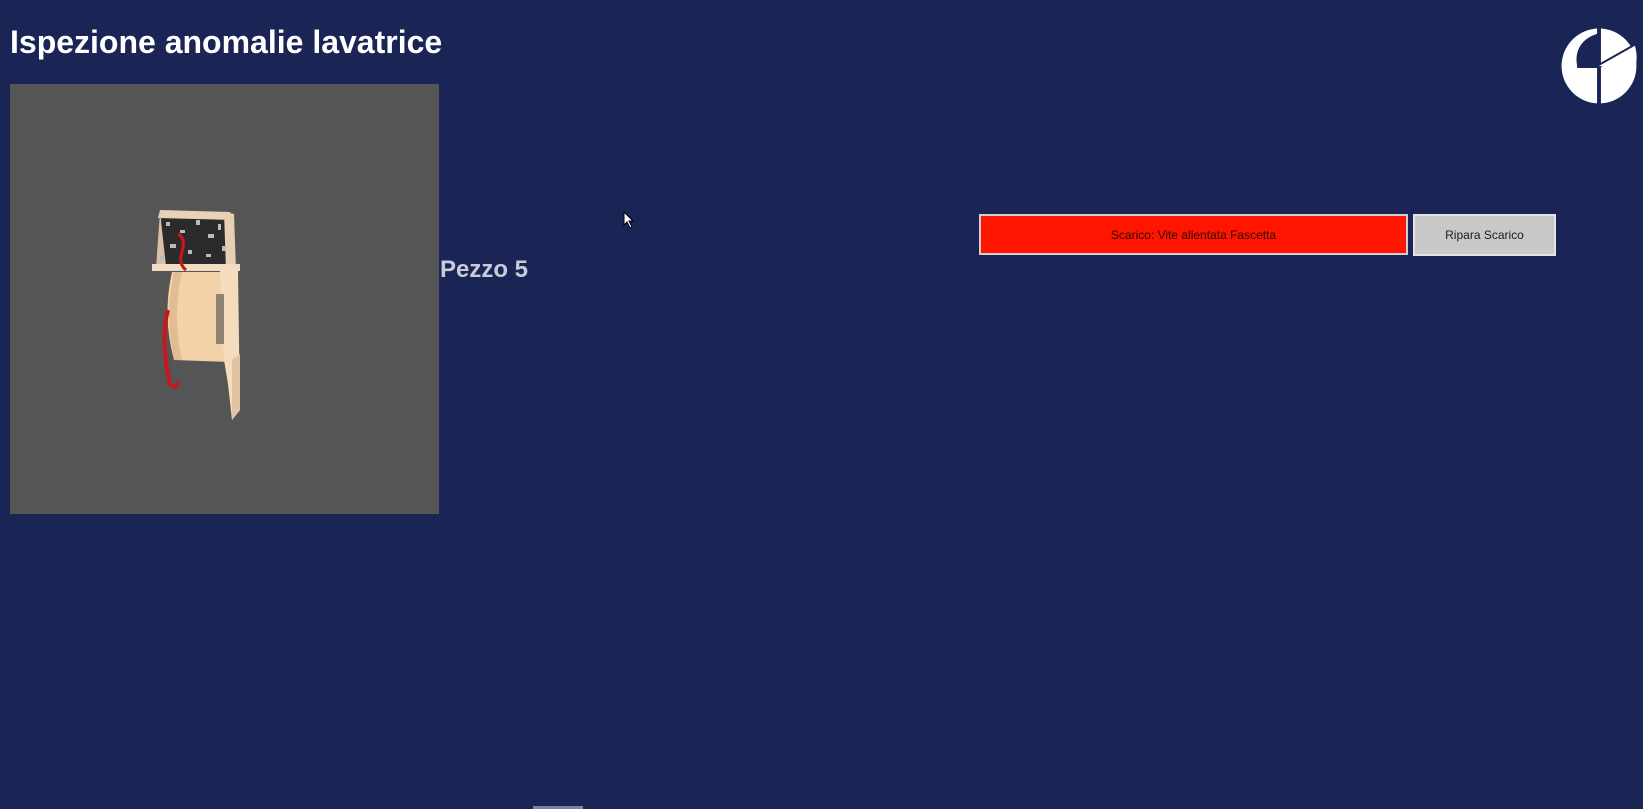  I want to click on repair-drain-button: Ripara Scarico, so click(1484, 235).